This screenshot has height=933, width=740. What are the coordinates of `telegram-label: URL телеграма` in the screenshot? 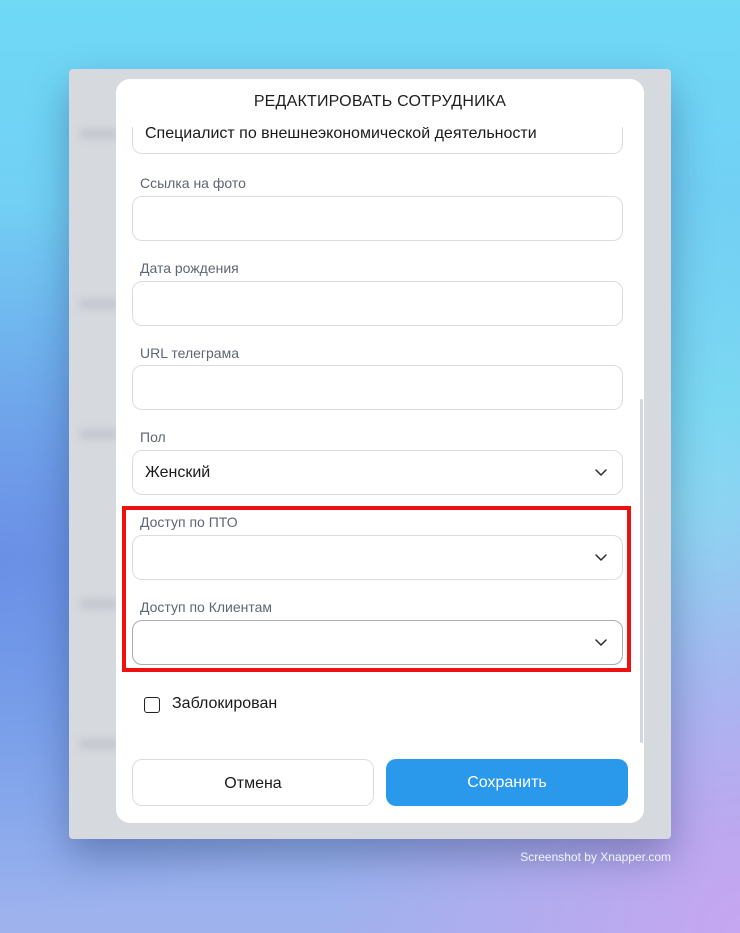 It's located at (189, 353).